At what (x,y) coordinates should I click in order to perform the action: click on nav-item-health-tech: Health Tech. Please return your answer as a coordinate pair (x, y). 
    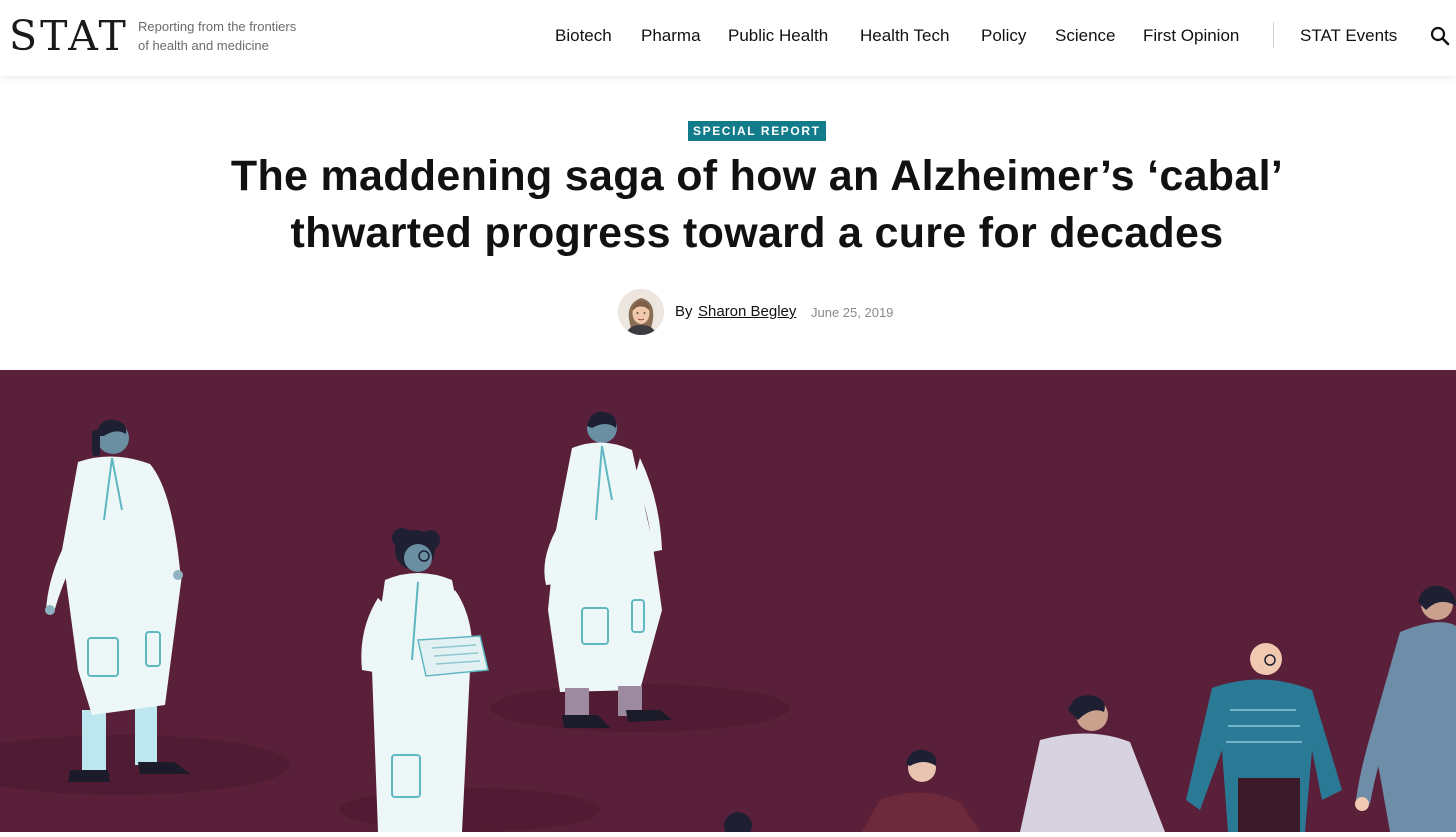
    Looking at the image, I should click on (904, 36).